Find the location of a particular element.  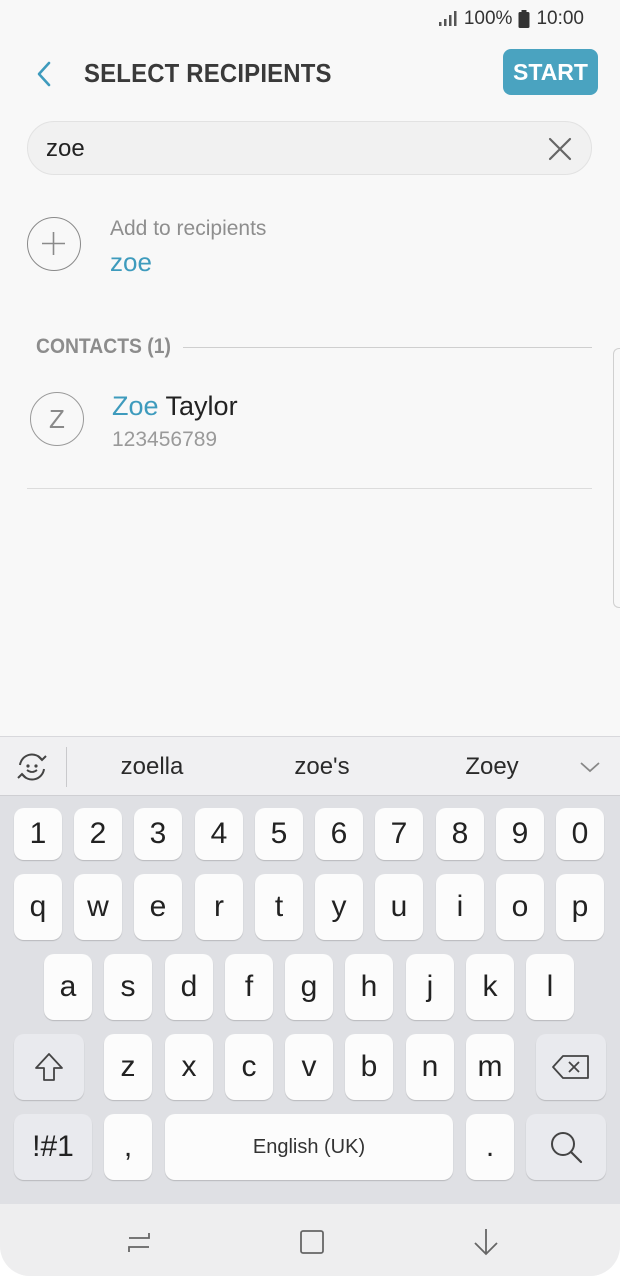

status-indicators: 100% 10:00 is located at coordinates (511, 19).